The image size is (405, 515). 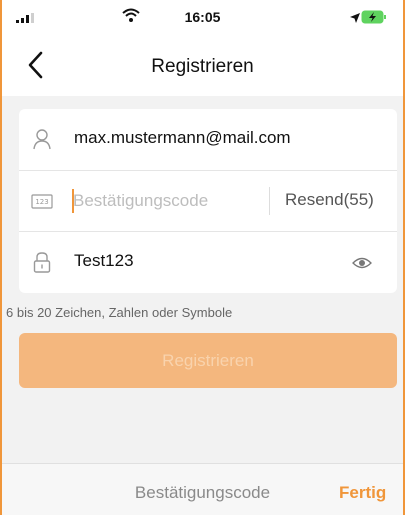 I want to click on password-hint: 6 bis 20 Zeichen, Zahlen oder Symbole, so click(x=119, y=312).